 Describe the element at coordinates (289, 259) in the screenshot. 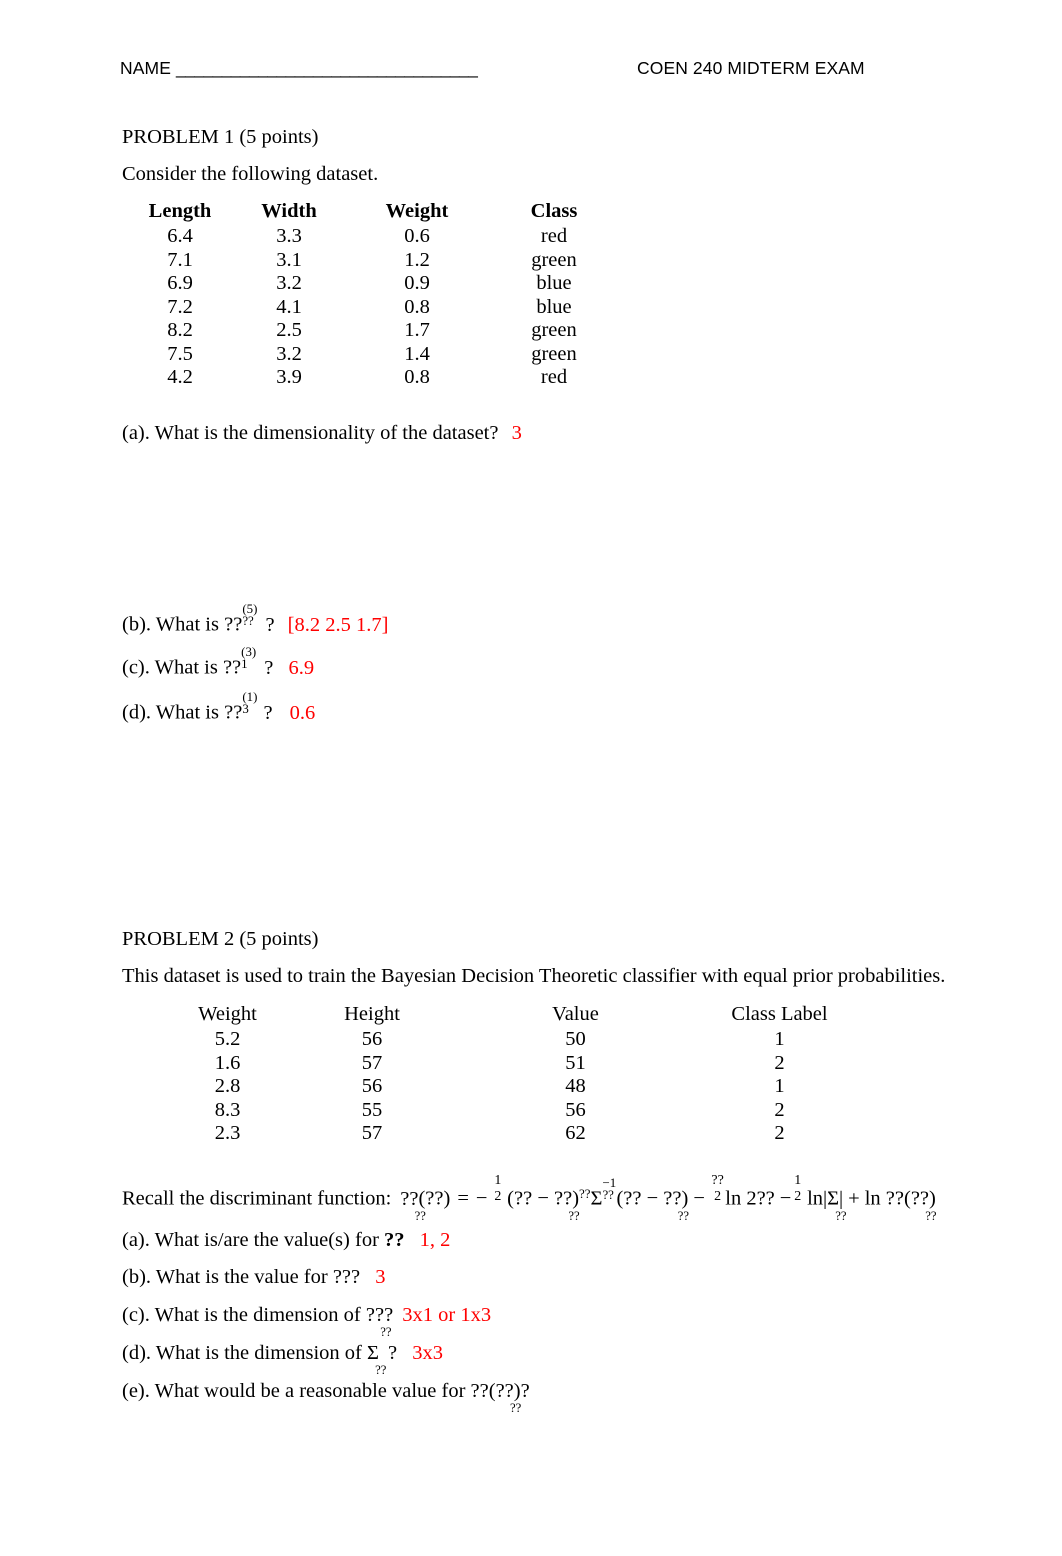

I see `cell-width: 3.1` at that location.